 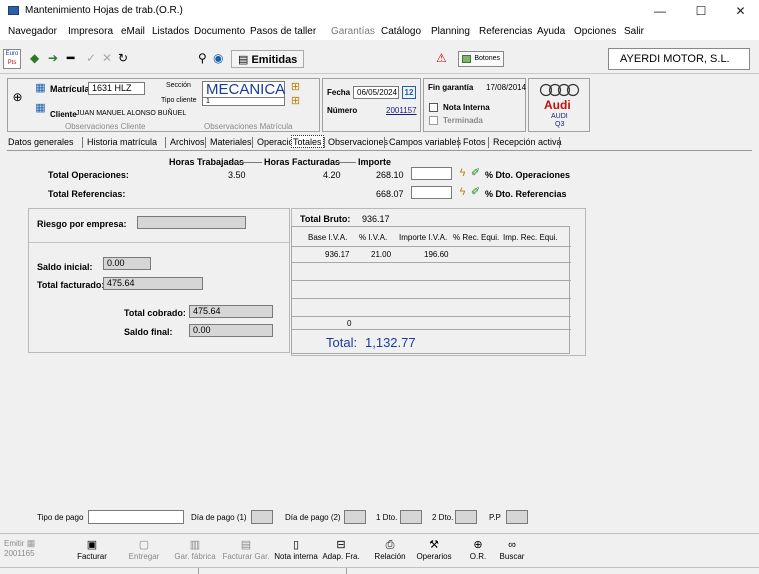 I want to click on menu-documento: Documento, so click(x=219, y=31).